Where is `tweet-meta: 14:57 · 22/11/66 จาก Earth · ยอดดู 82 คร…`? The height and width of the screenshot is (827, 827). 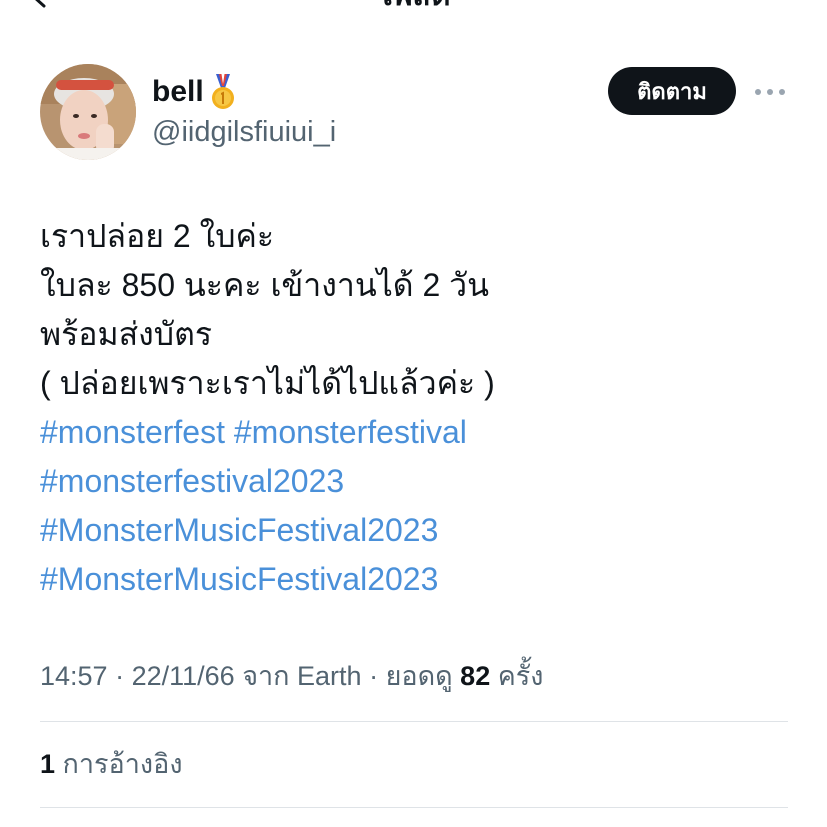
tweet-meta: 14:57 · 22/11/66 จาก Earth · ยอดดู 82 คร… is located at coordinates (291, 676).